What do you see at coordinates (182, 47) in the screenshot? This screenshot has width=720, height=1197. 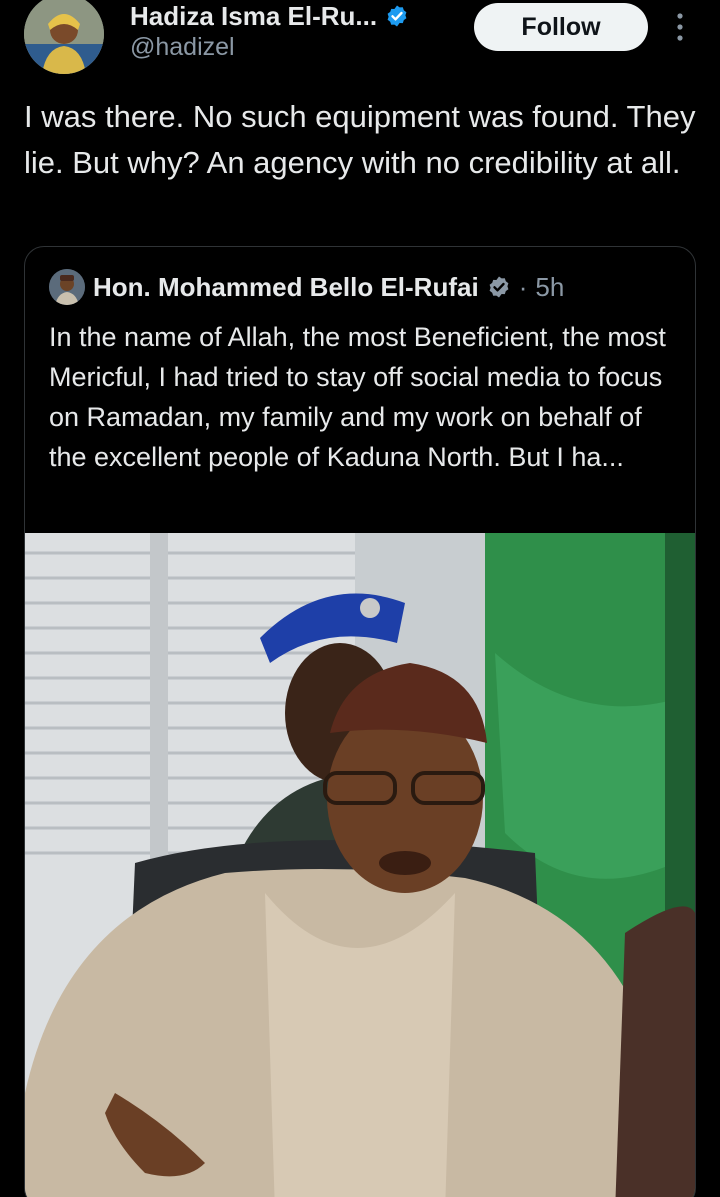 I see `author-handle: @hadizel` at bounding box center [182, 47].